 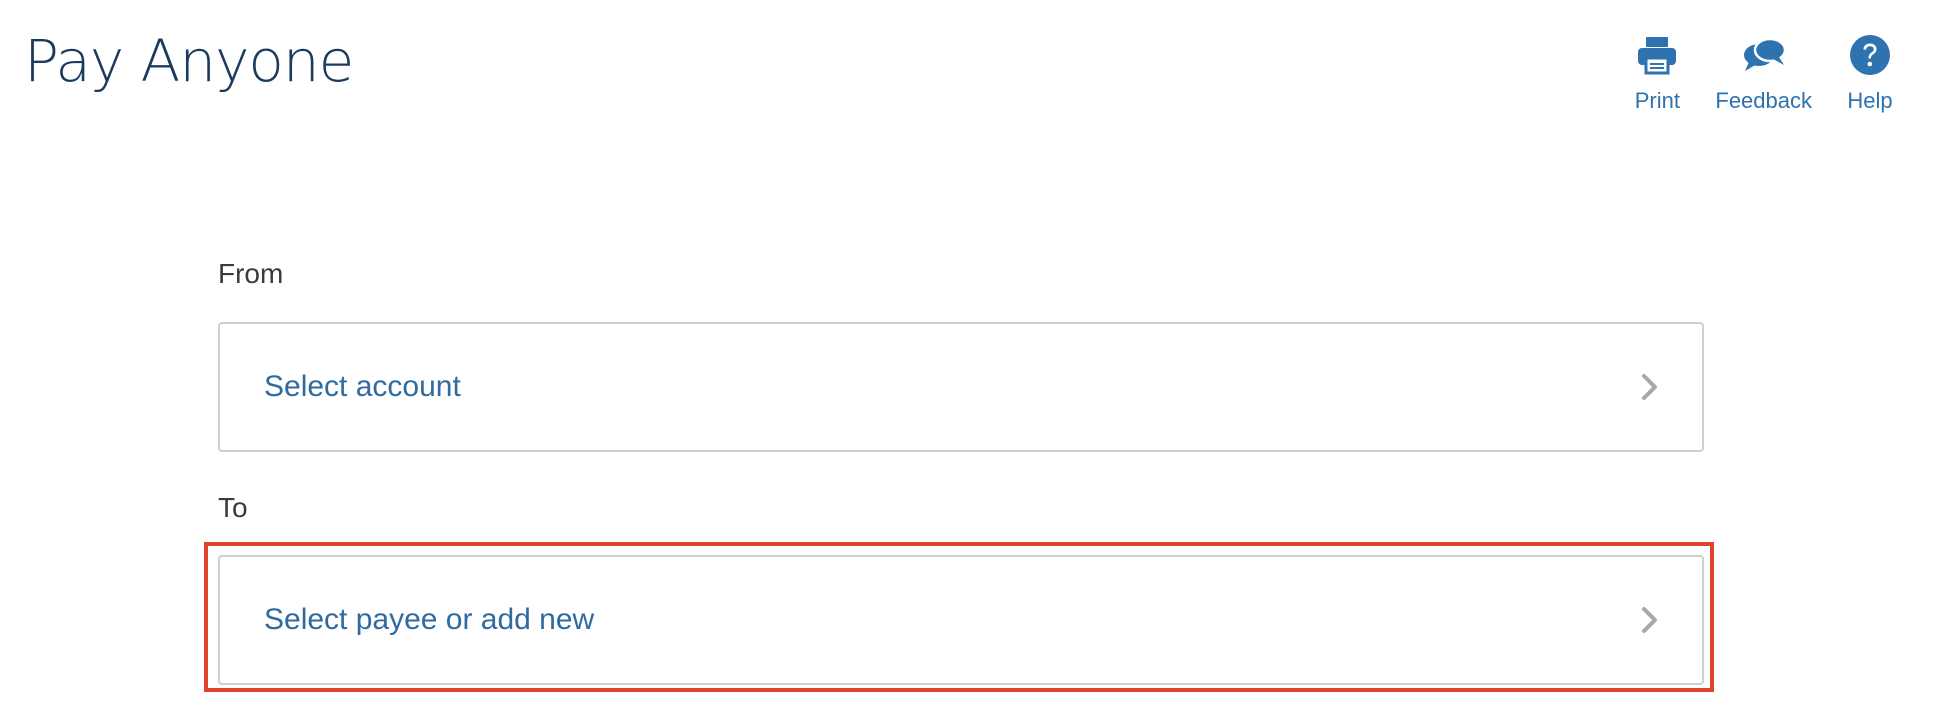 I want to click on from-label: From, so click(x=251, y=273).